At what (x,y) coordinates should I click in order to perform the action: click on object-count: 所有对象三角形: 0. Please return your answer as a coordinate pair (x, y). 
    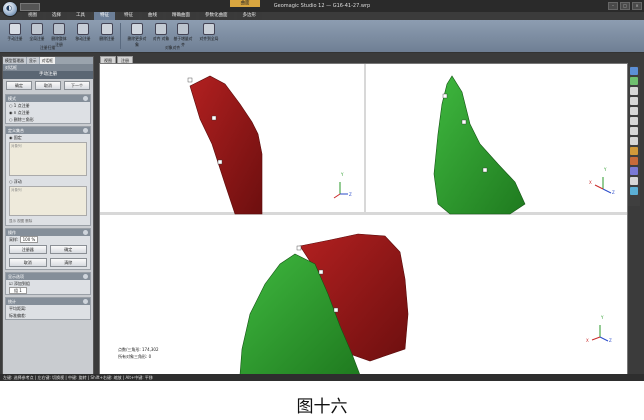
    Looking at the image, I should click on (135, 356).